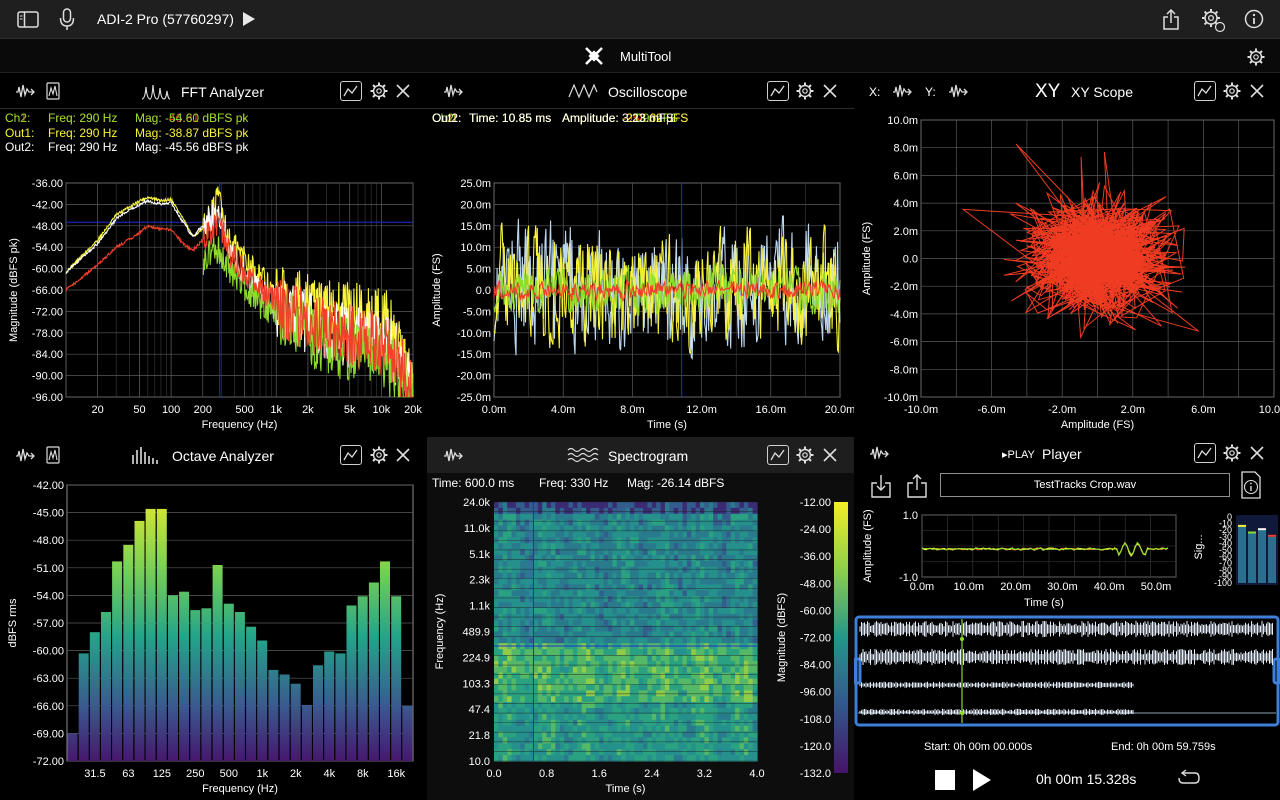  What do you see at coordinates (1171, 20) in the screenshot?
I see `share-icon` at bounding box center [1171, 20].